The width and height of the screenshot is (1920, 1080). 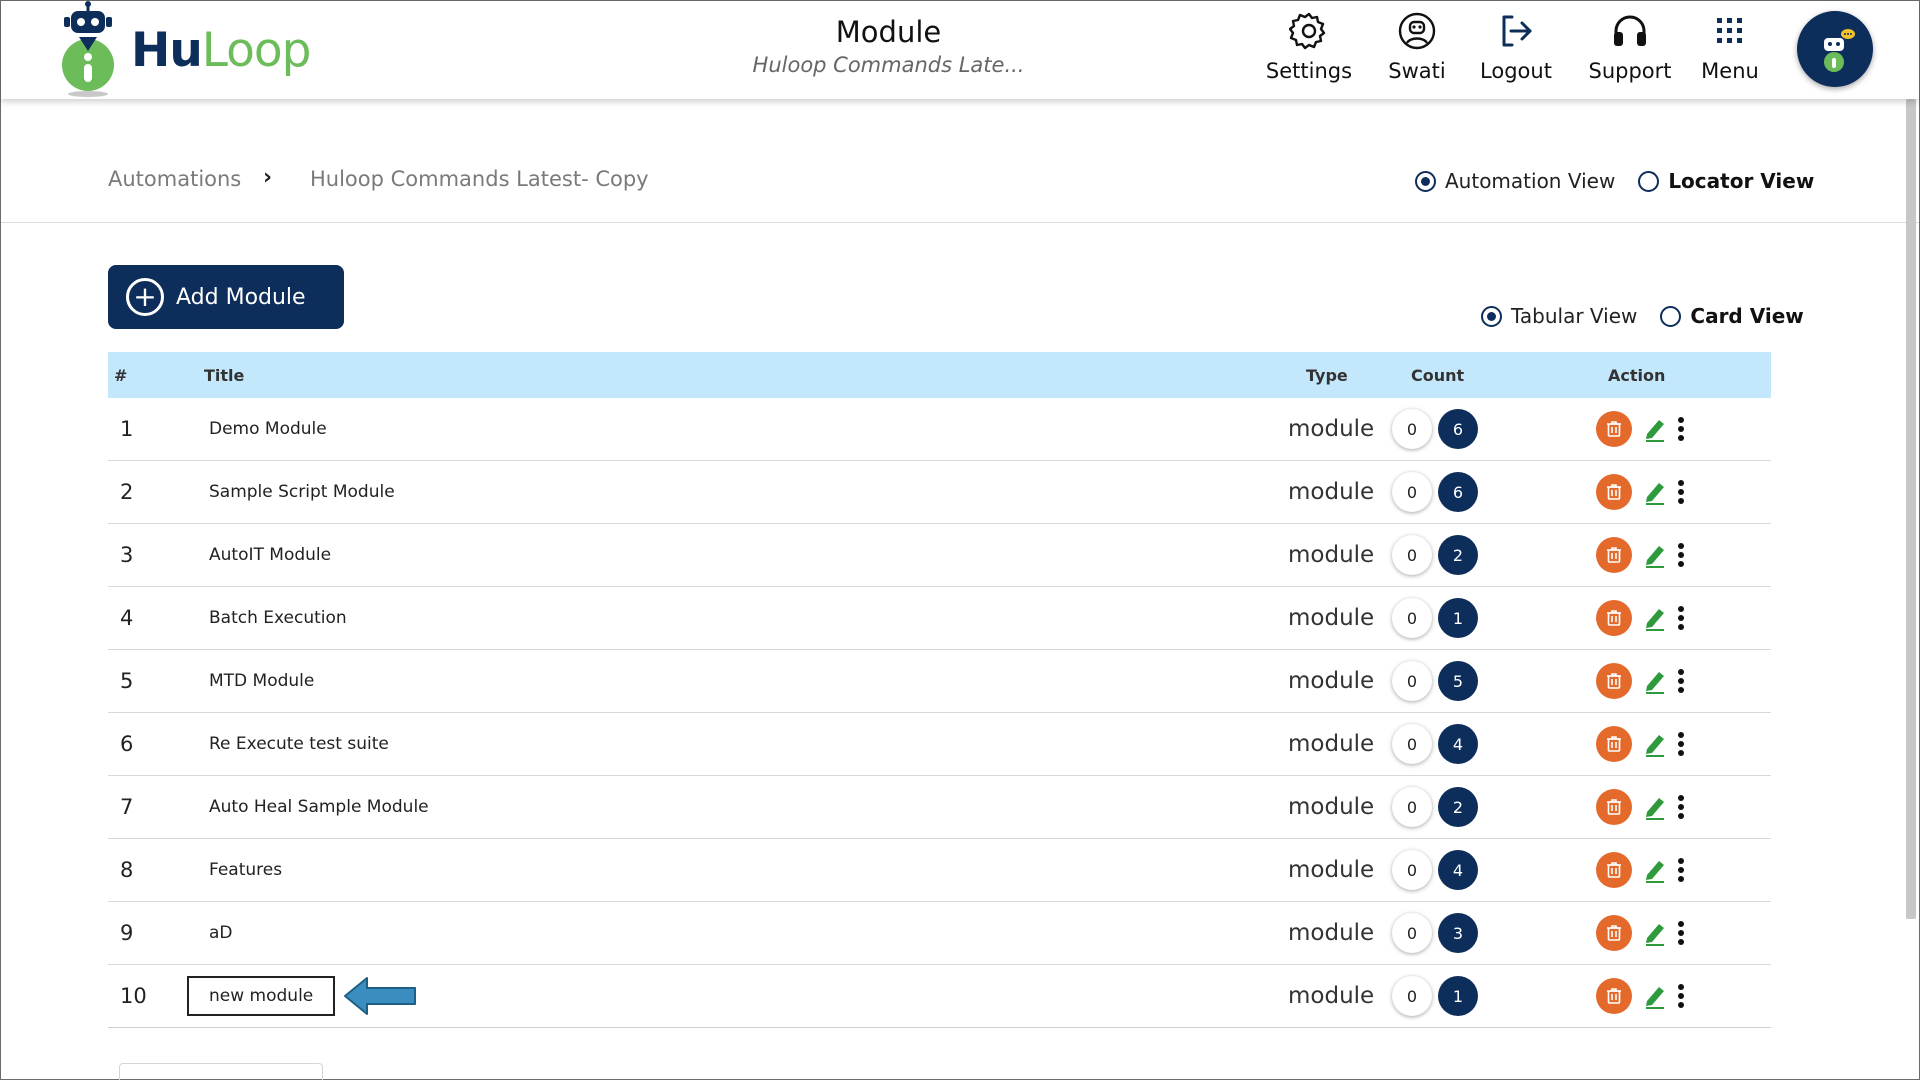 I want to click on locator-view-radio, so click(x=1649, y=181).